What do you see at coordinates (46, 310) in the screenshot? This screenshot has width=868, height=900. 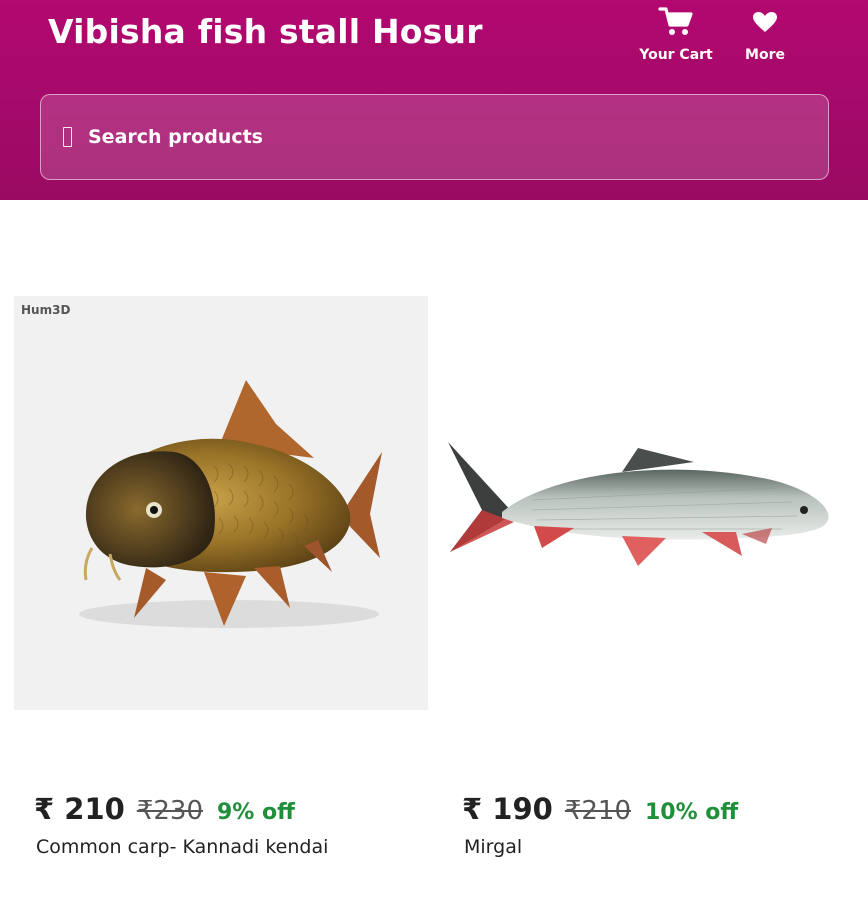 I see `image-watermark: Hum3D` at bounding box center [46, 310].